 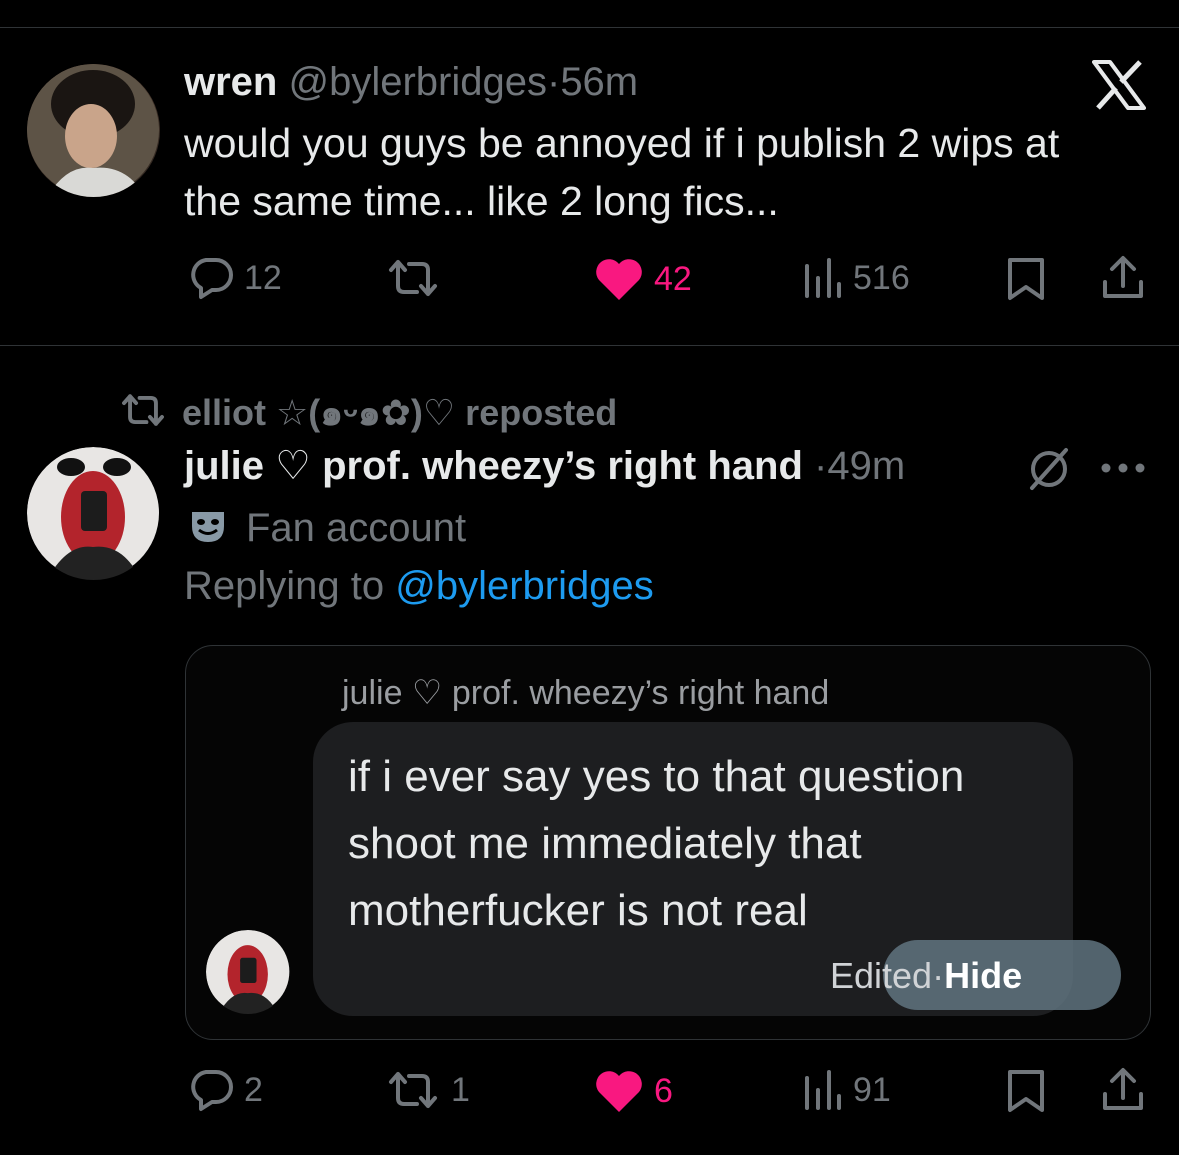 I want to click on message-line: if i ever say yes to that question, so click(x=656, y=776).